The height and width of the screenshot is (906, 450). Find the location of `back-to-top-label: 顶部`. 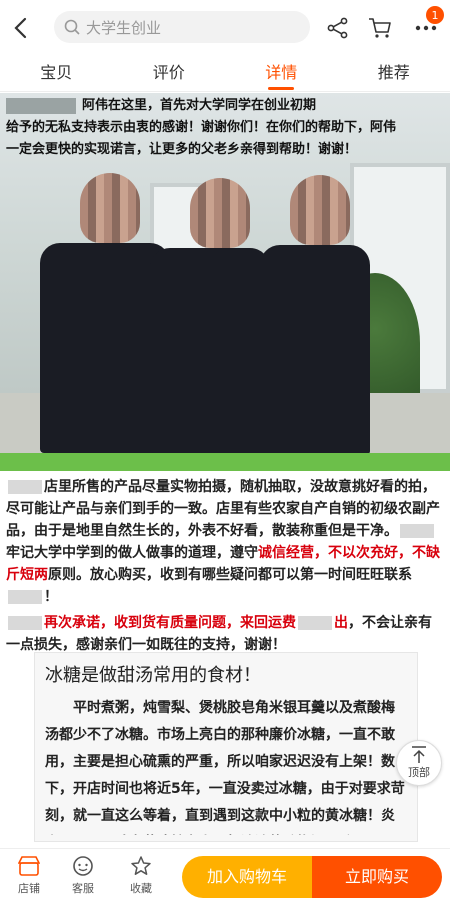

back-to-top-label: 顶部 is located at coordinates (419, 772).